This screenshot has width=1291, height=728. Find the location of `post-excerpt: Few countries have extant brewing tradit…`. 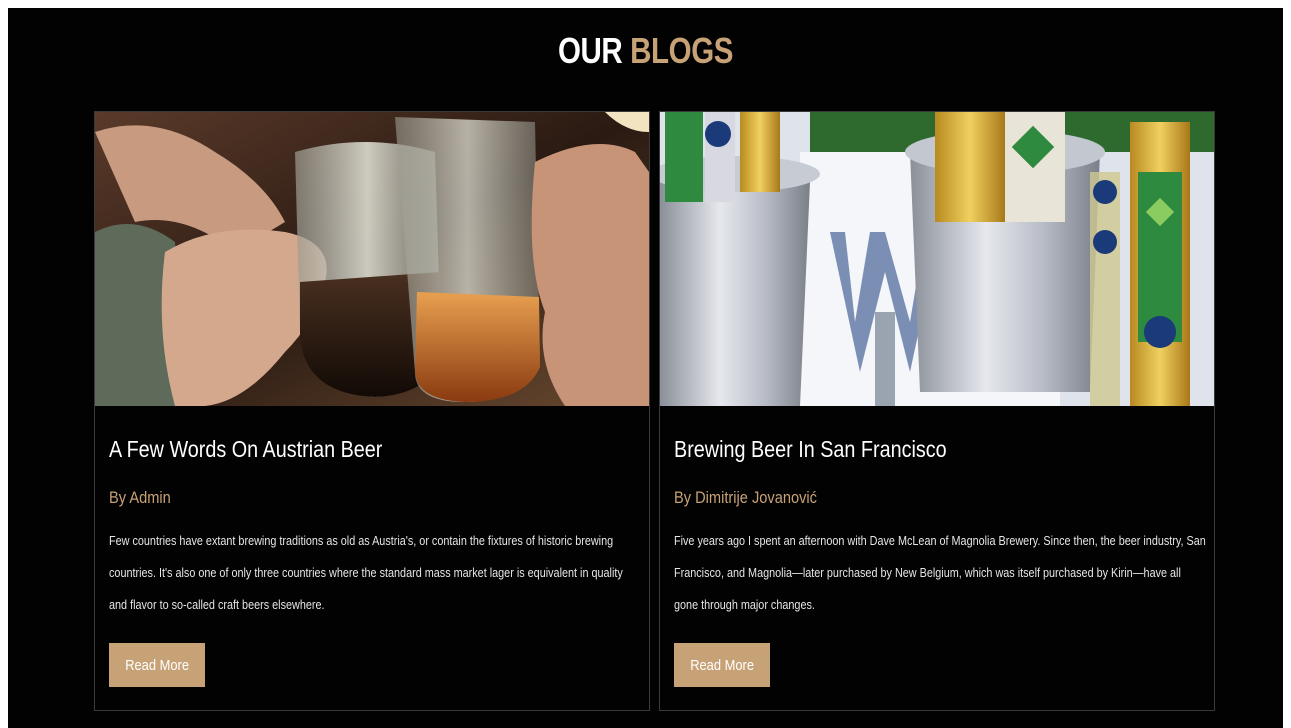

post-excerpt: Few countries have extant brewing tradit… is located at coordinates (366, 573).